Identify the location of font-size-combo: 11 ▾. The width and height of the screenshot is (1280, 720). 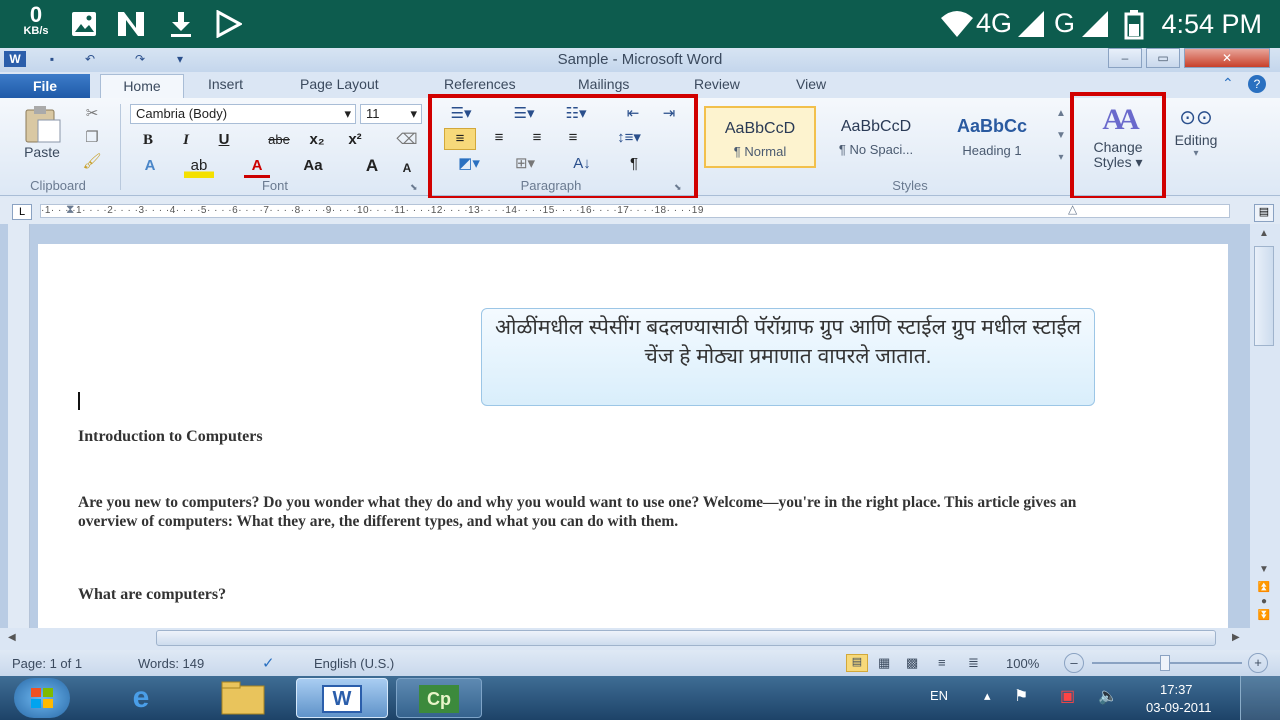
(391, 114).